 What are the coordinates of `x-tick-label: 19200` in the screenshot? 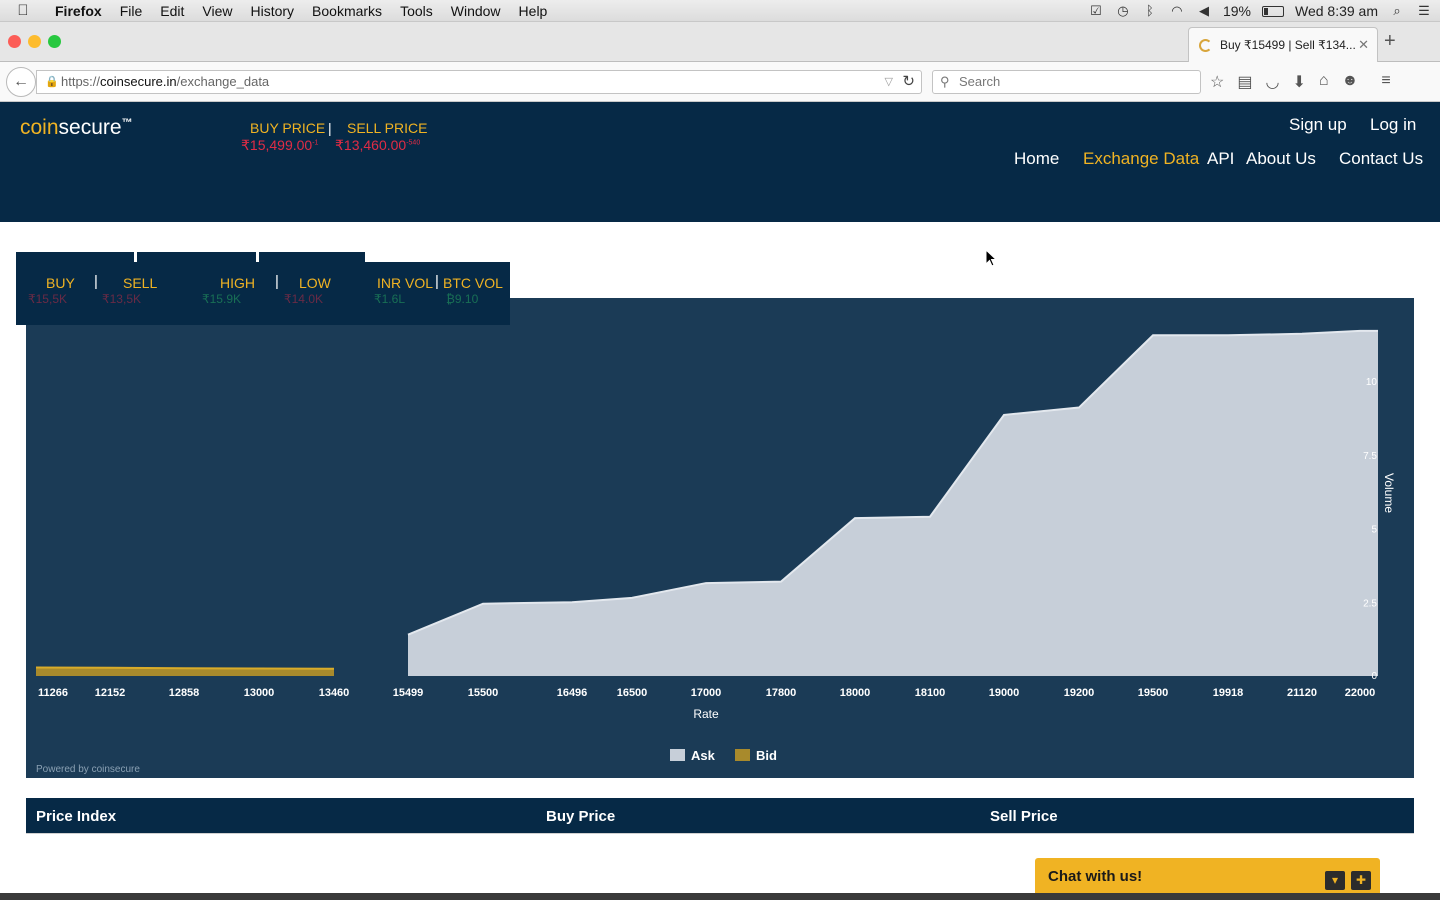 It's located at (1079, 693).